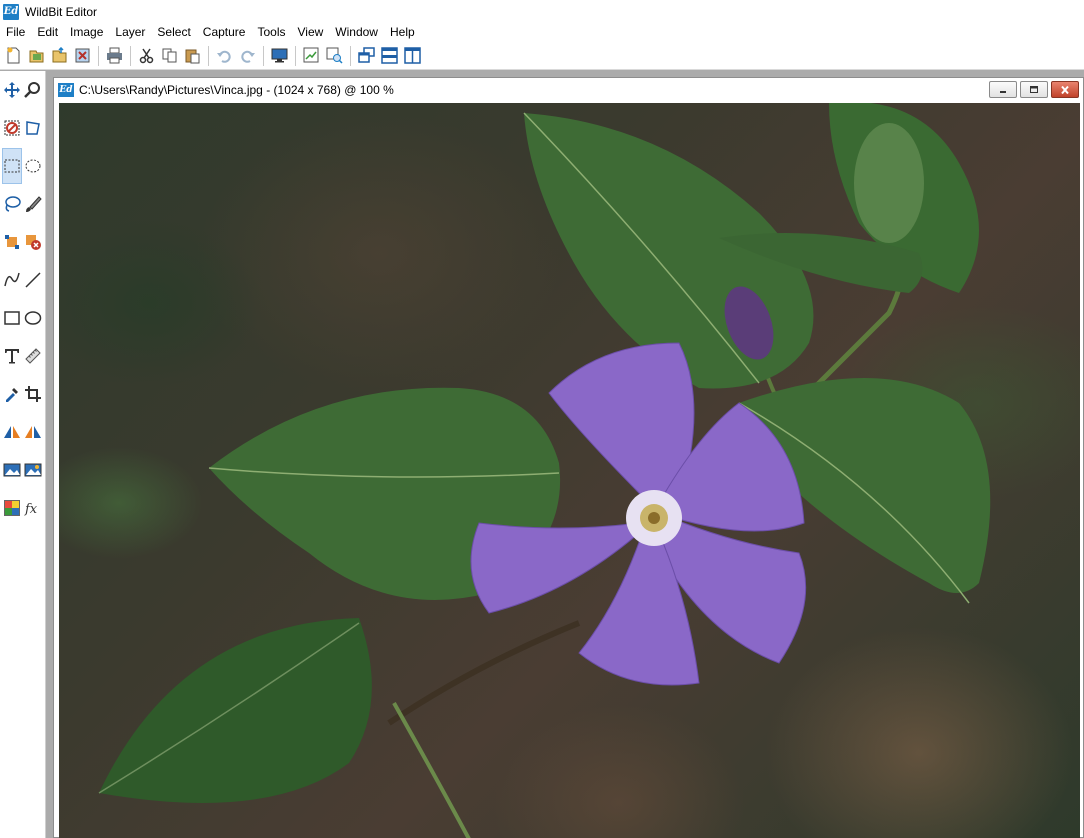 This screenshot has width=1084, height=838. Describe the element at coordinates (334, 56) in the screenshot. I see `zoom-actual-icon` at that location.